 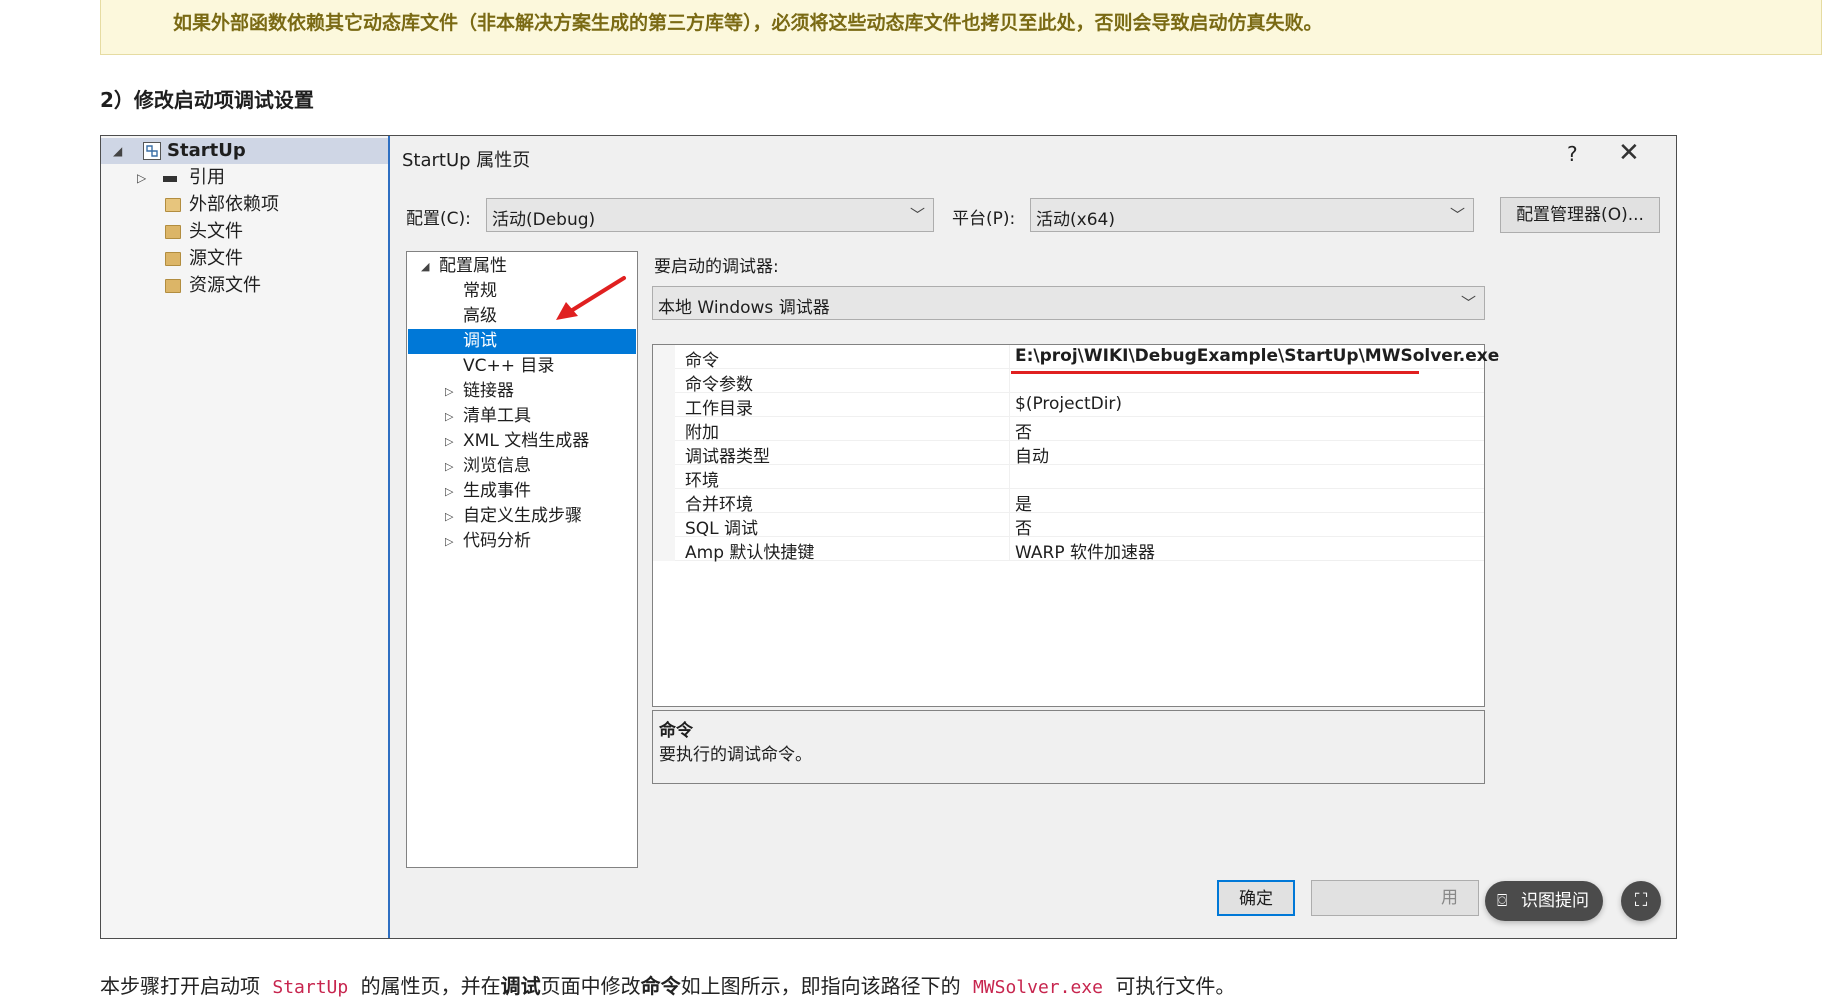 What do you see at coordinates (660, 986) in the screenshot?
I see `caption-bold: 命令` at bounding box center [660, 986].